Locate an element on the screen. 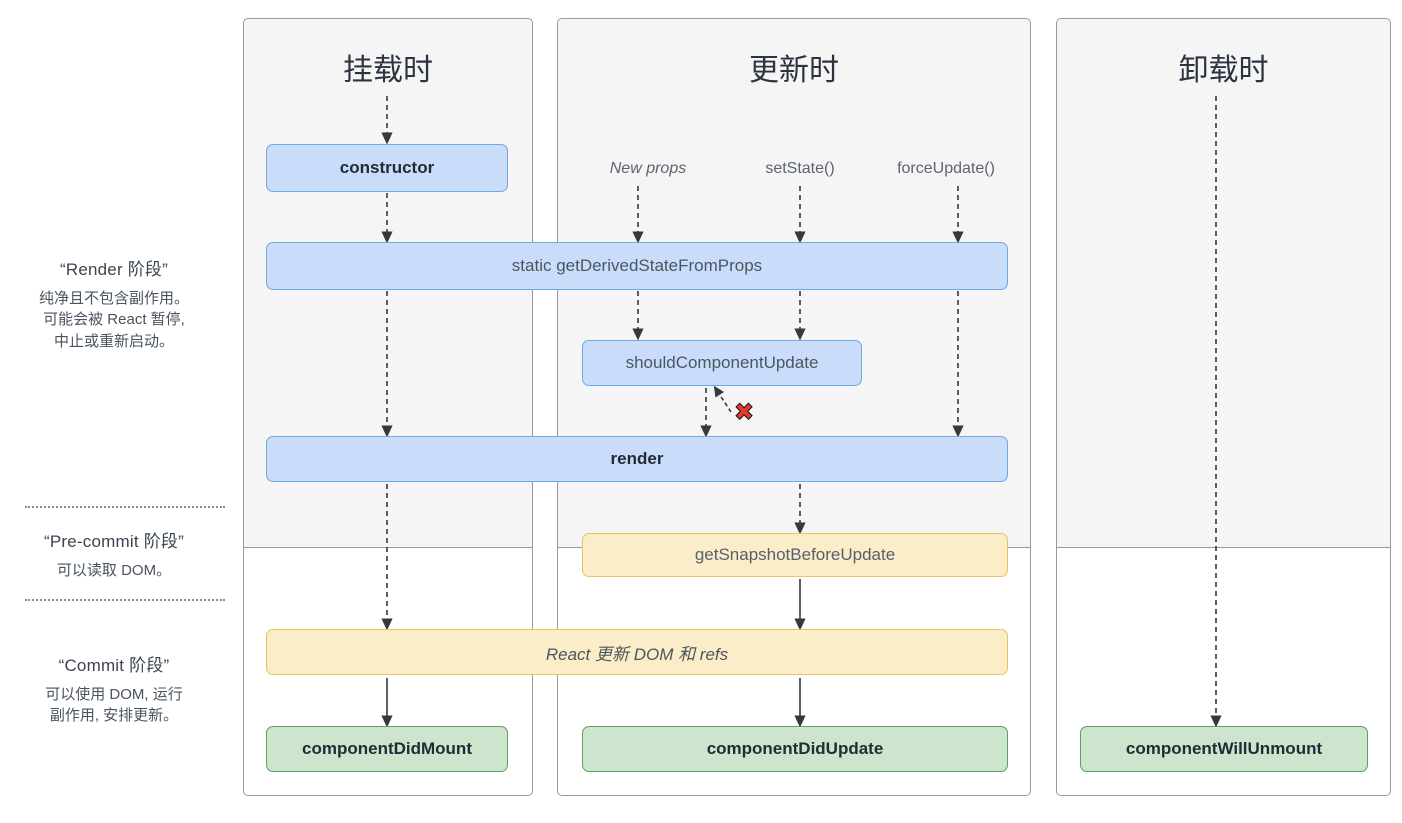 The height and width of the screenshot is (823, 1402). node-get-snapshot-before-update: getSnapshotBeforeUpdate is located at coordinates (795, 555).